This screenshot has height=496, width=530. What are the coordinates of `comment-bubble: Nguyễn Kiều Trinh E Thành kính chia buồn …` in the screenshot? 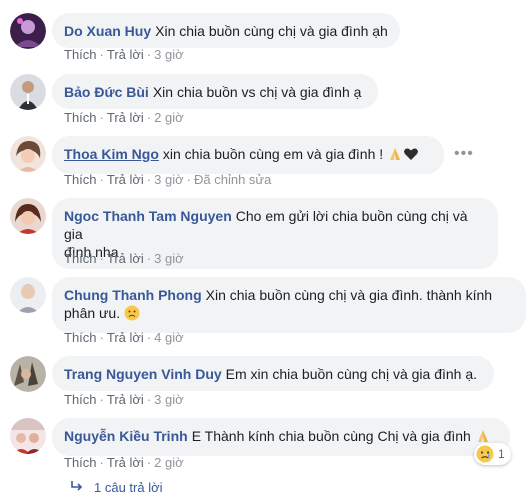 It's located at (281, 437).